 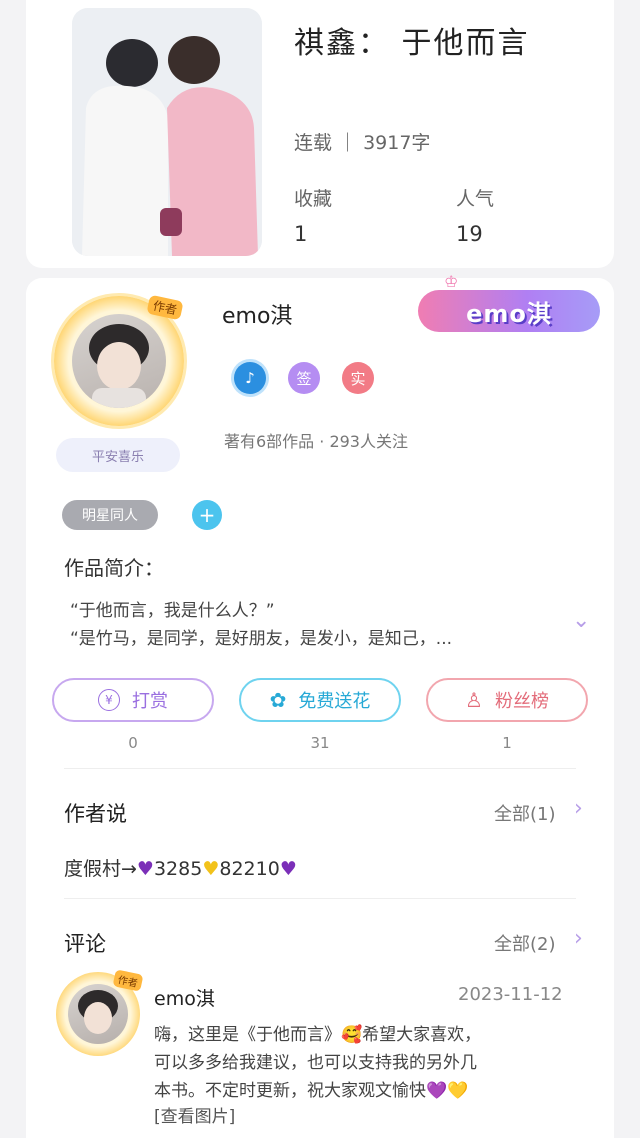 What do you see at coordinates (207, 515) in the screenshot?
I see `add-tag-button: +` at bounding box center [207, 515].